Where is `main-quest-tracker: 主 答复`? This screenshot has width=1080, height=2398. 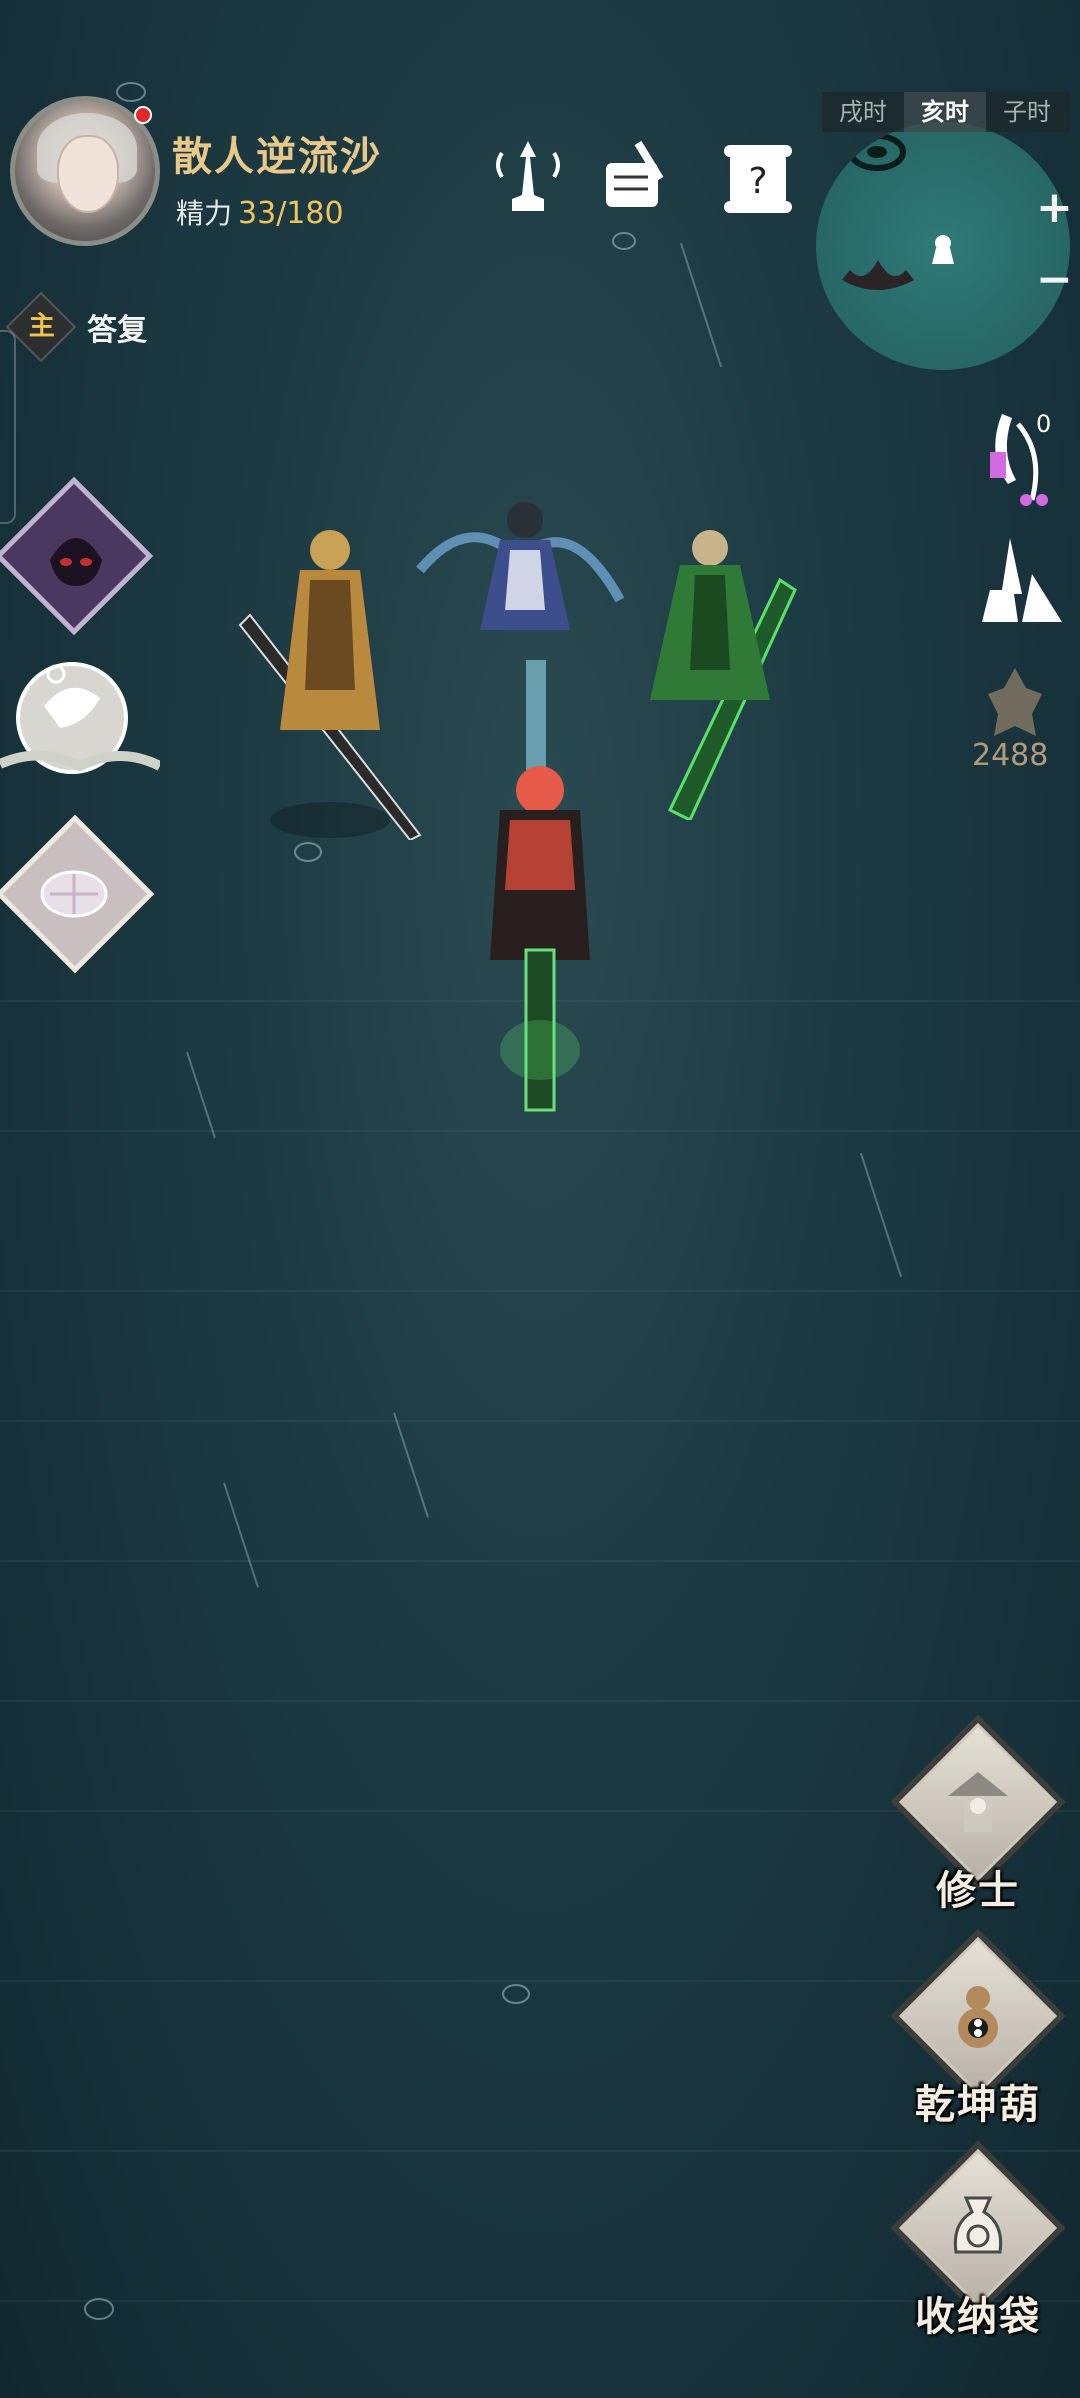
main-quest-tracker: 主 答复 is located at coordinates (76, 327).